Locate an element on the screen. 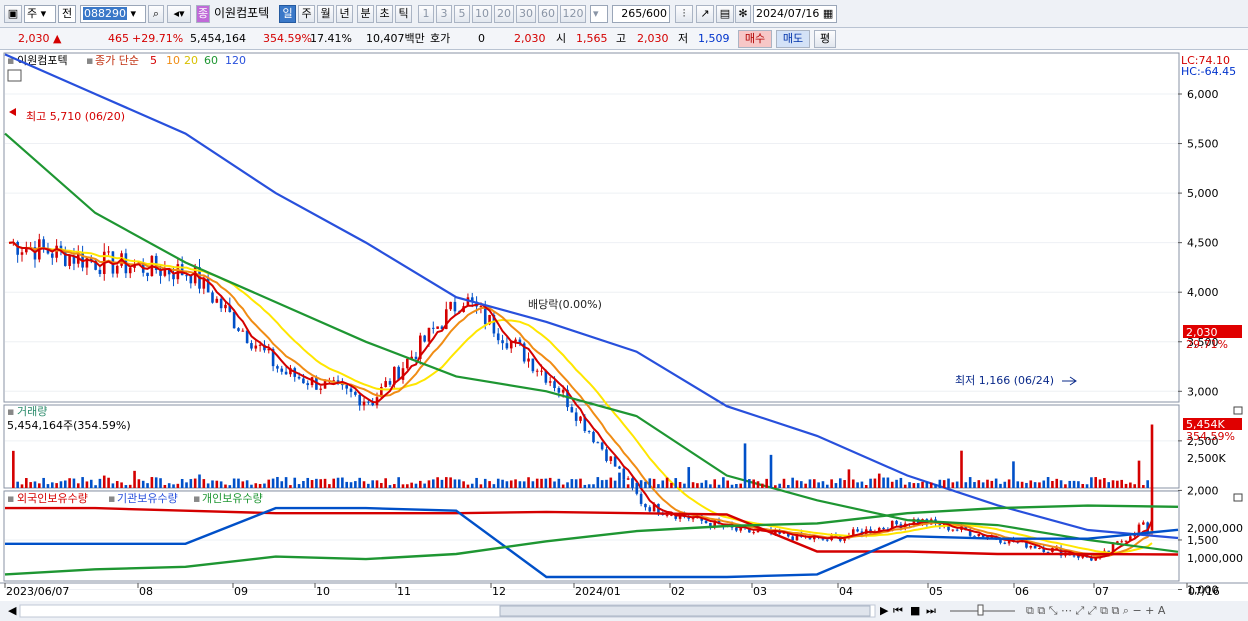 The image size is (1248, 621). gear-icon: ✻ is located at coordinates (743, 14).